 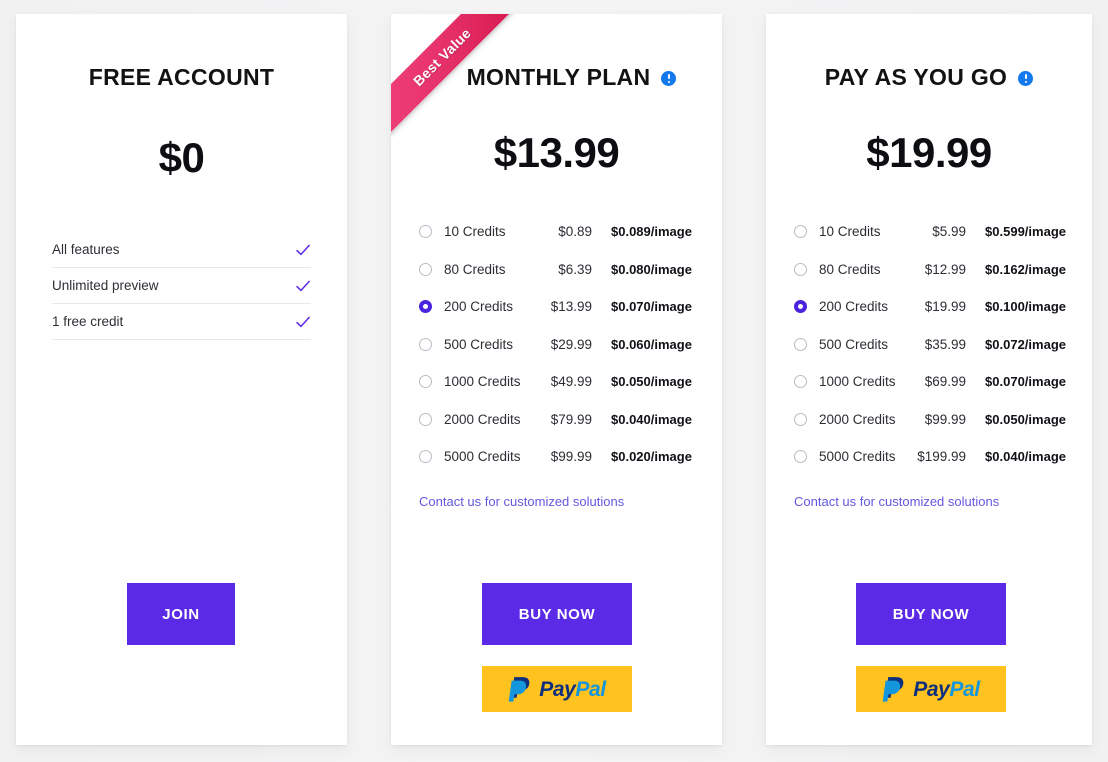 I want to click on option-credits: 80 Credits, so click(x=850, y=269).